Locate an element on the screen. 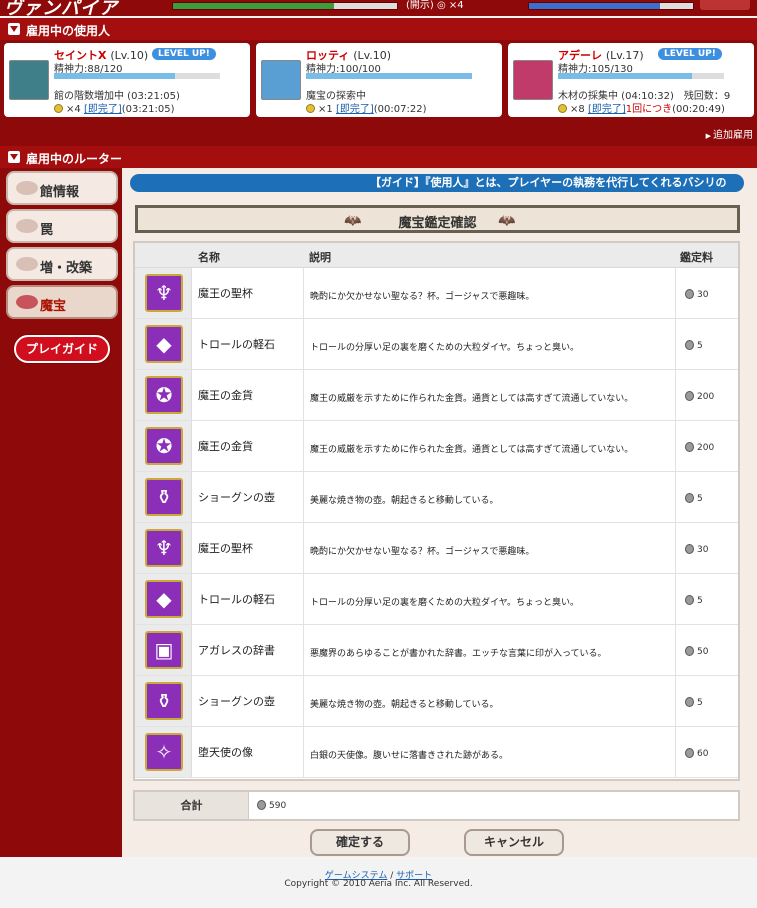 This screenshot has height=908, width=757. top-status-bar: ヴァンパイア (開示) ◎ ×4 is located at coordinates (378, 8).